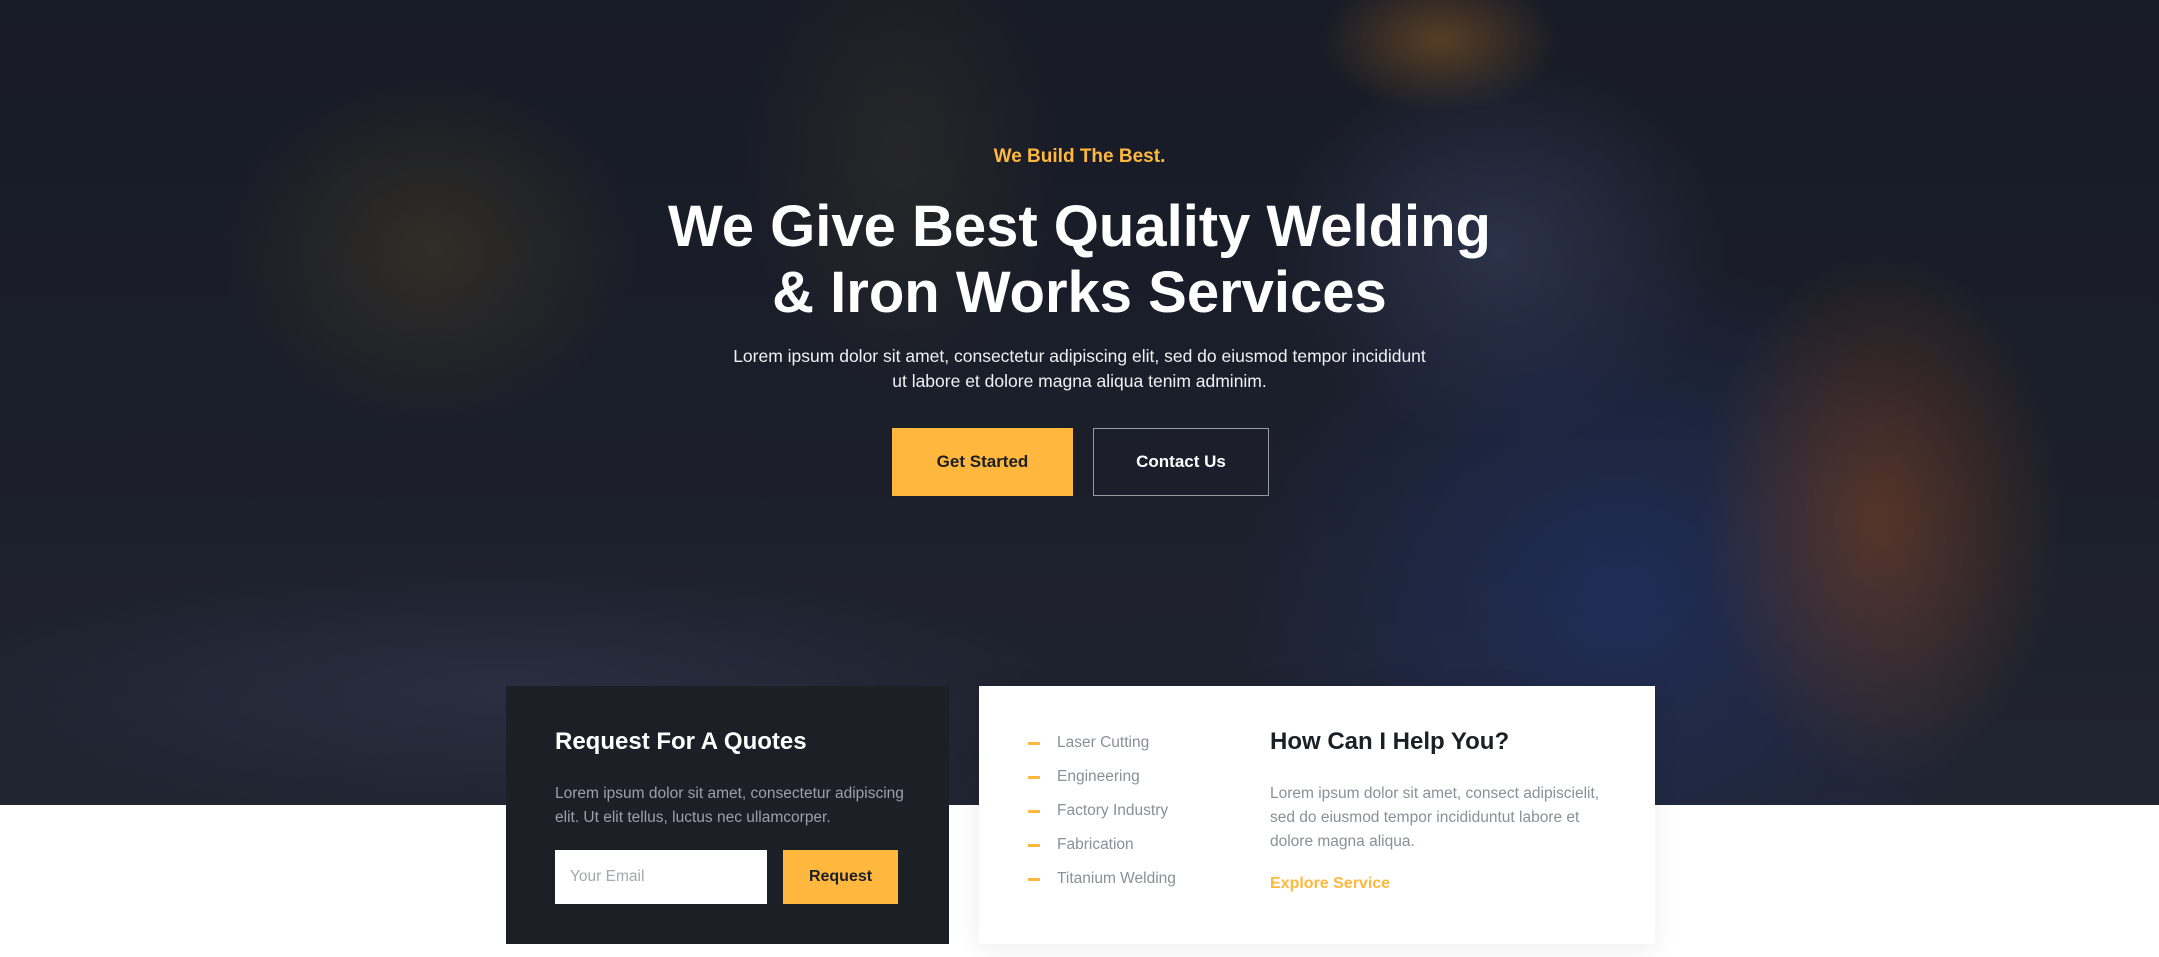 The image size is (2159, 957). I want to click on explore-service-link: Explore Service, so click(1330, 884).